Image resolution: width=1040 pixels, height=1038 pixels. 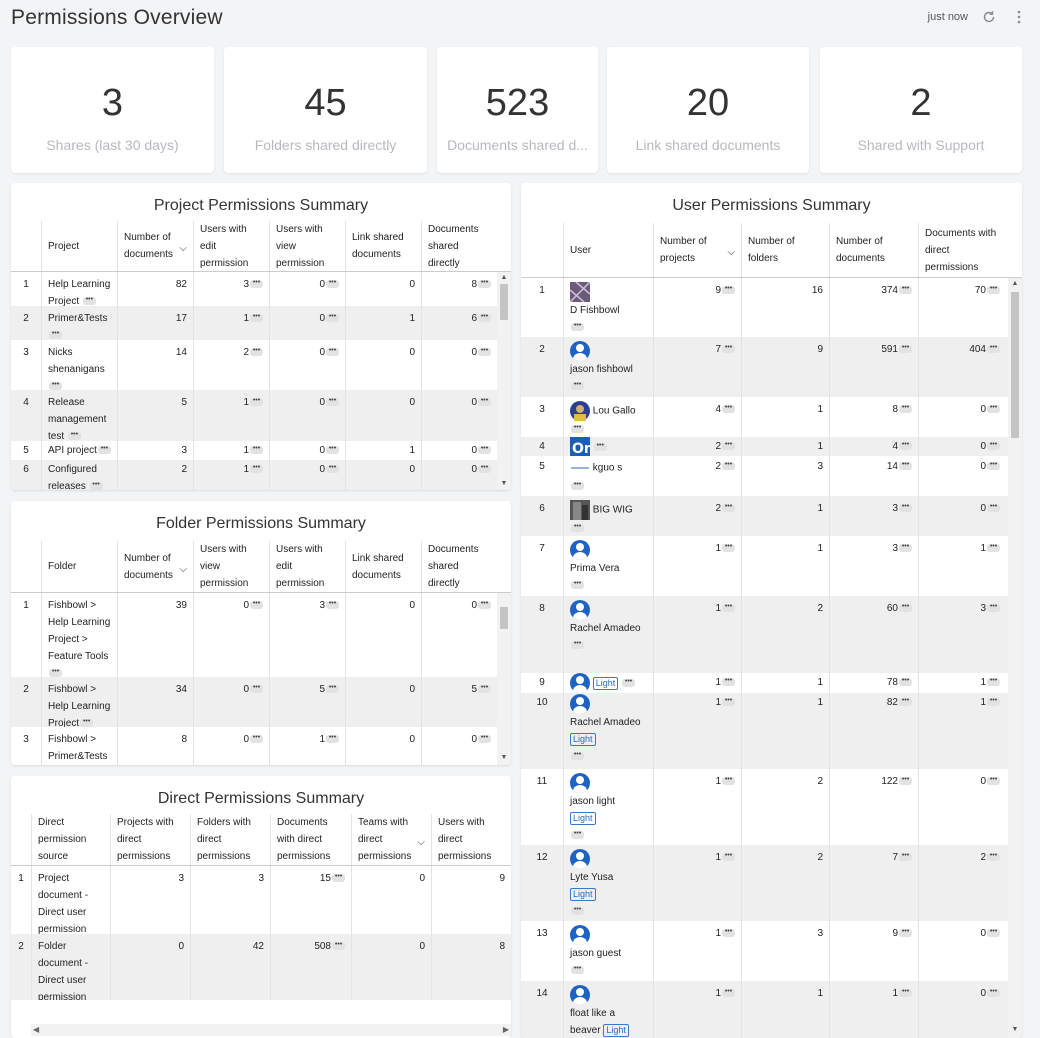 What do you see at coordinates (70, 839) in the screenshot?
I see `column-header: Direct permission source` at bounding box center [70, 839].